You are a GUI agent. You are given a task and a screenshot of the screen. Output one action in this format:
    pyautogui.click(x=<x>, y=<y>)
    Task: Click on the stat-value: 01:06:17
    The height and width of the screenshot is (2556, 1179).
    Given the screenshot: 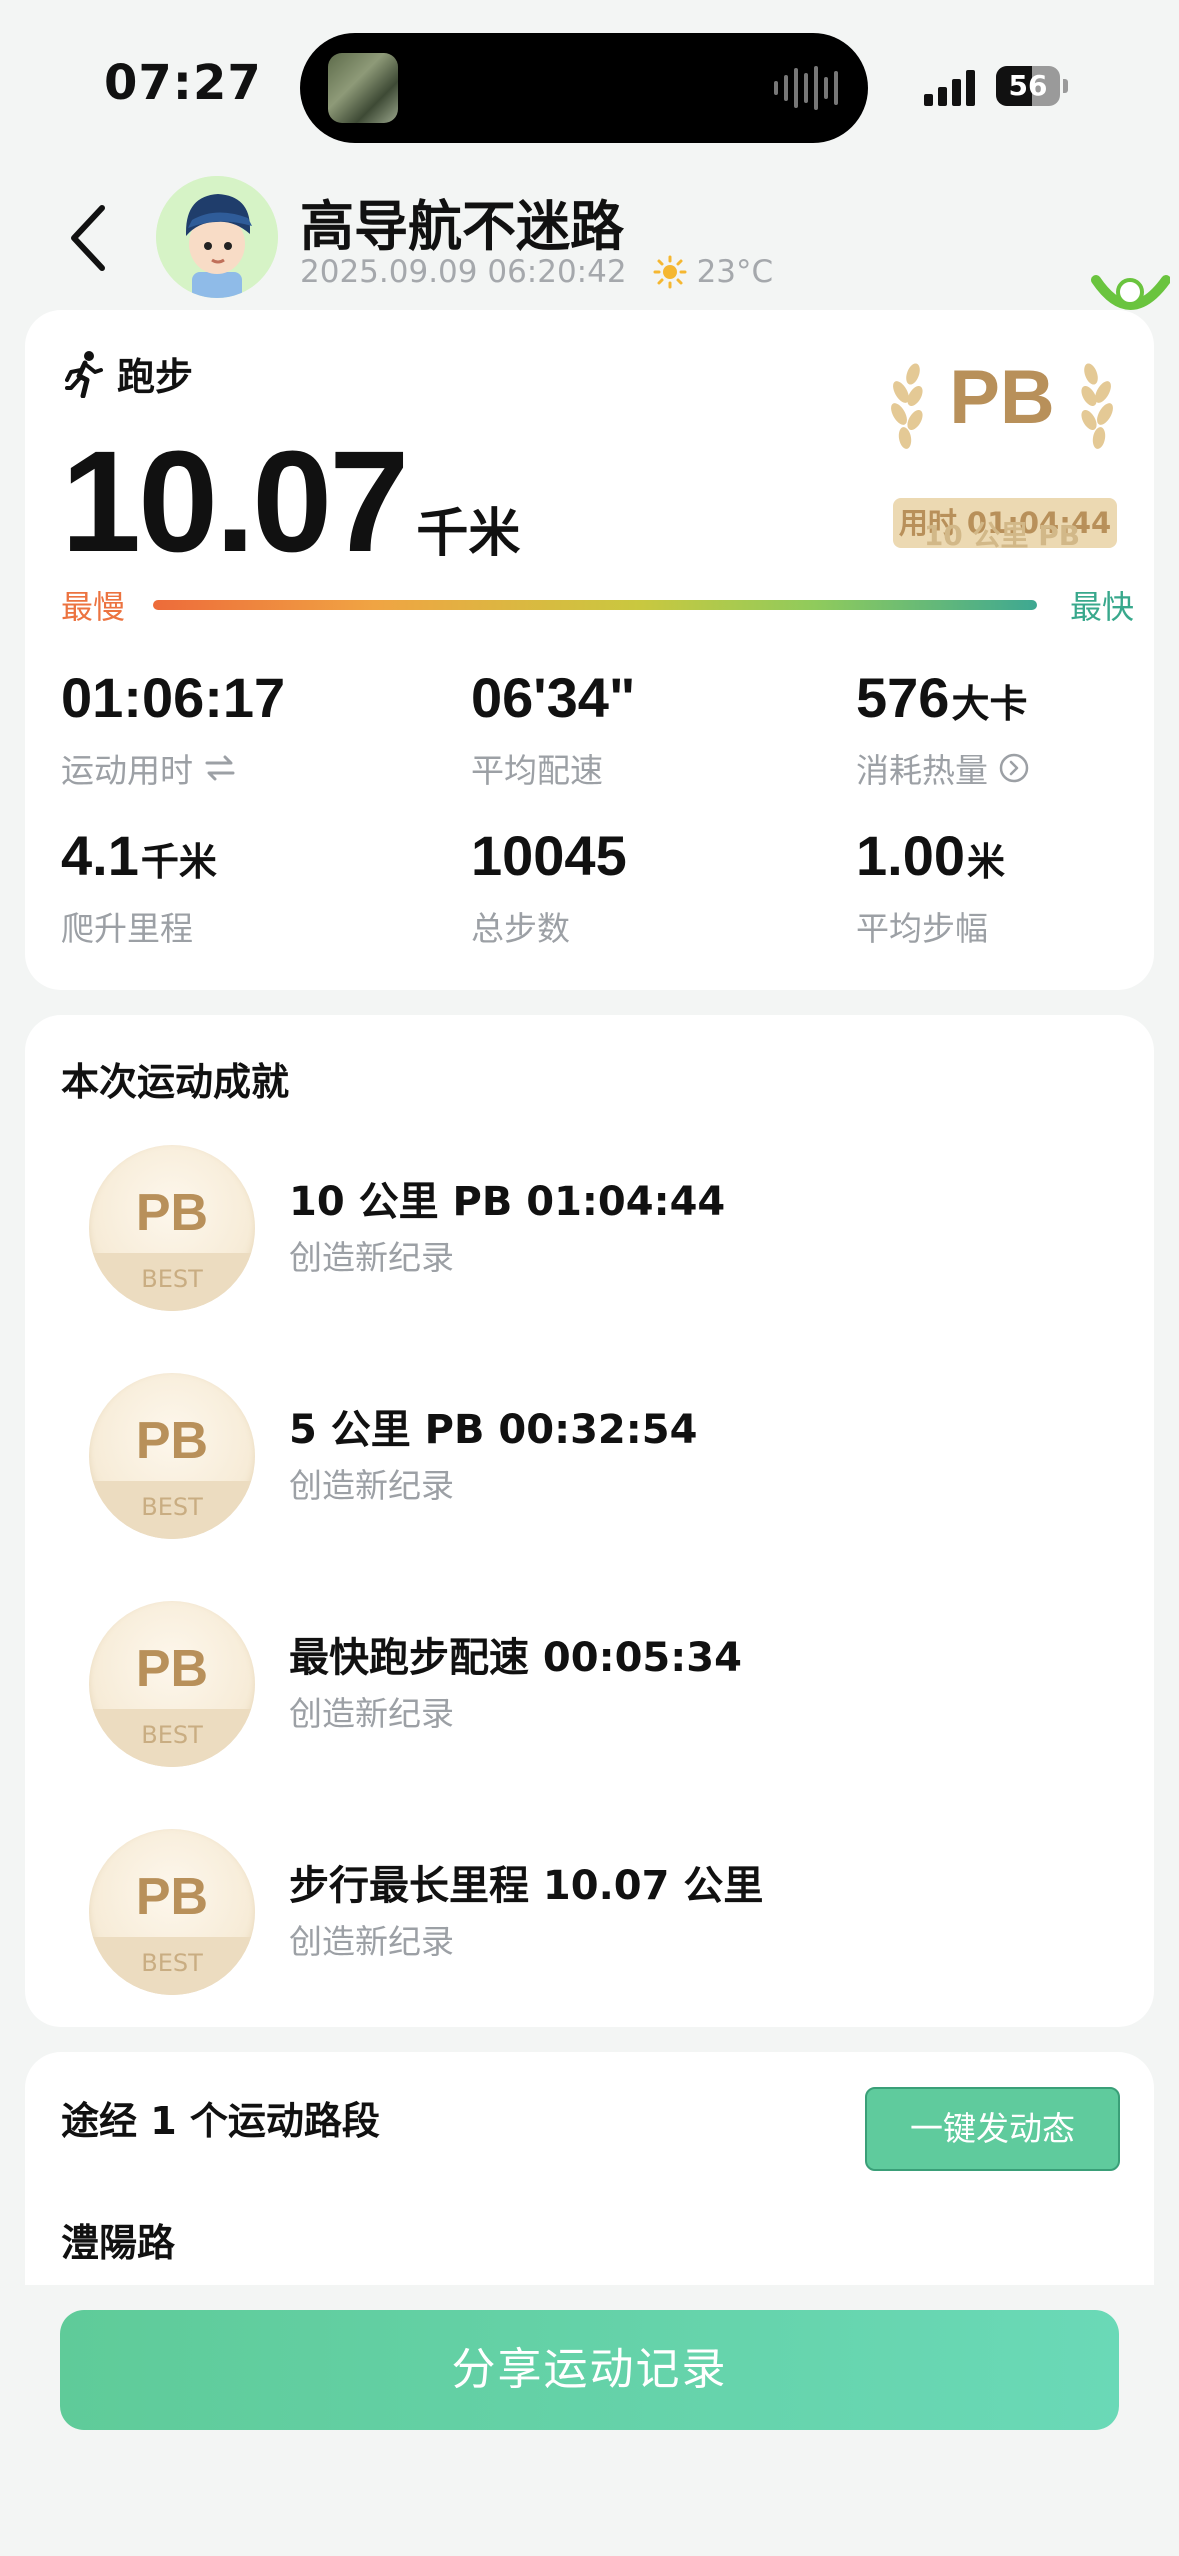 What is the action you would take?
    pyautogui.click(x=173, y=697)
    